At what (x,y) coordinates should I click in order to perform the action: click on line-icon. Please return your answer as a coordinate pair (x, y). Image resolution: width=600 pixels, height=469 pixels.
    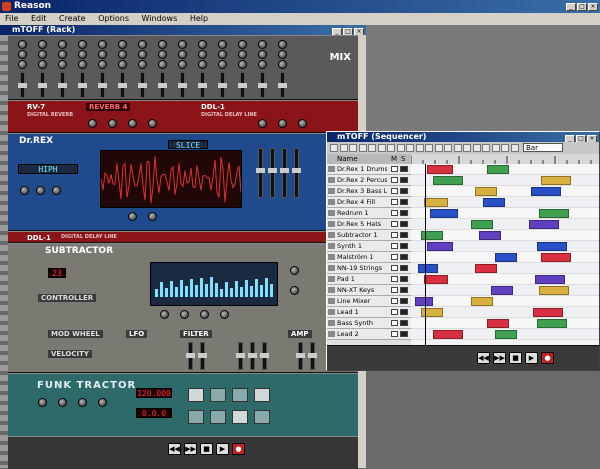
    Looking at the image, I should click on (410, 148).